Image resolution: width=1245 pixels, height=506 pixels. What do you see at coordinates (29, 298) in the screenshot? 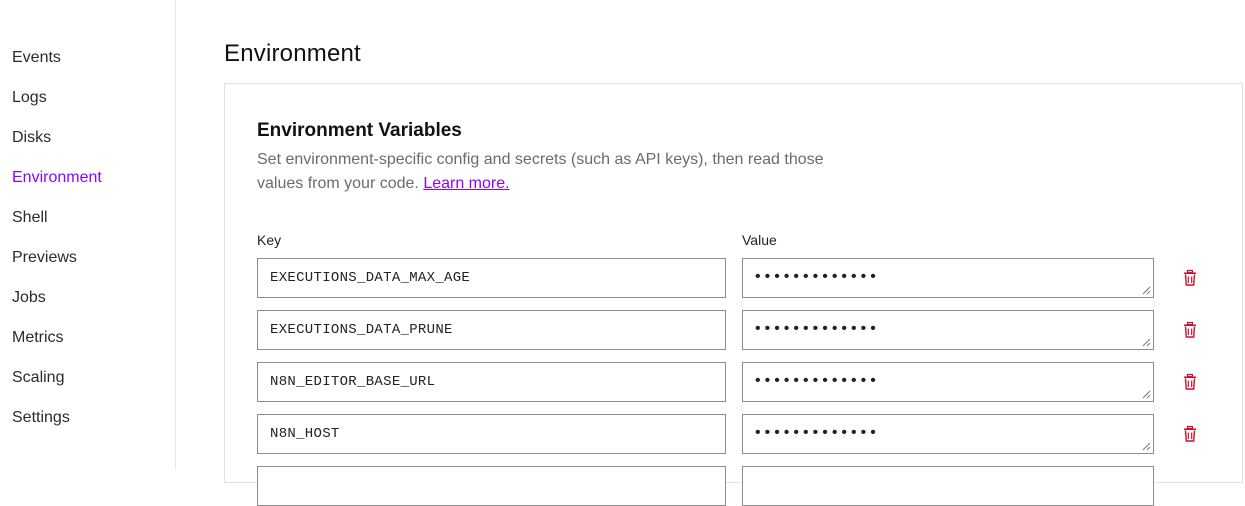
I see `sidebar-item-jobs: Jobs` at bounding box center [29, 298].